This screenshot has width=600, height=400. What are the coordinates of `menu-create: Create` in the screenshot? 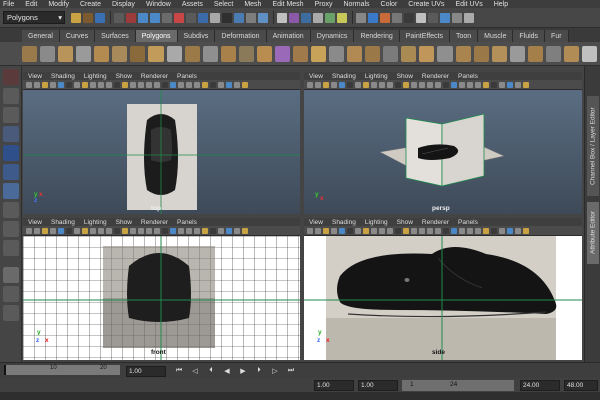 It's located at (90, 4).